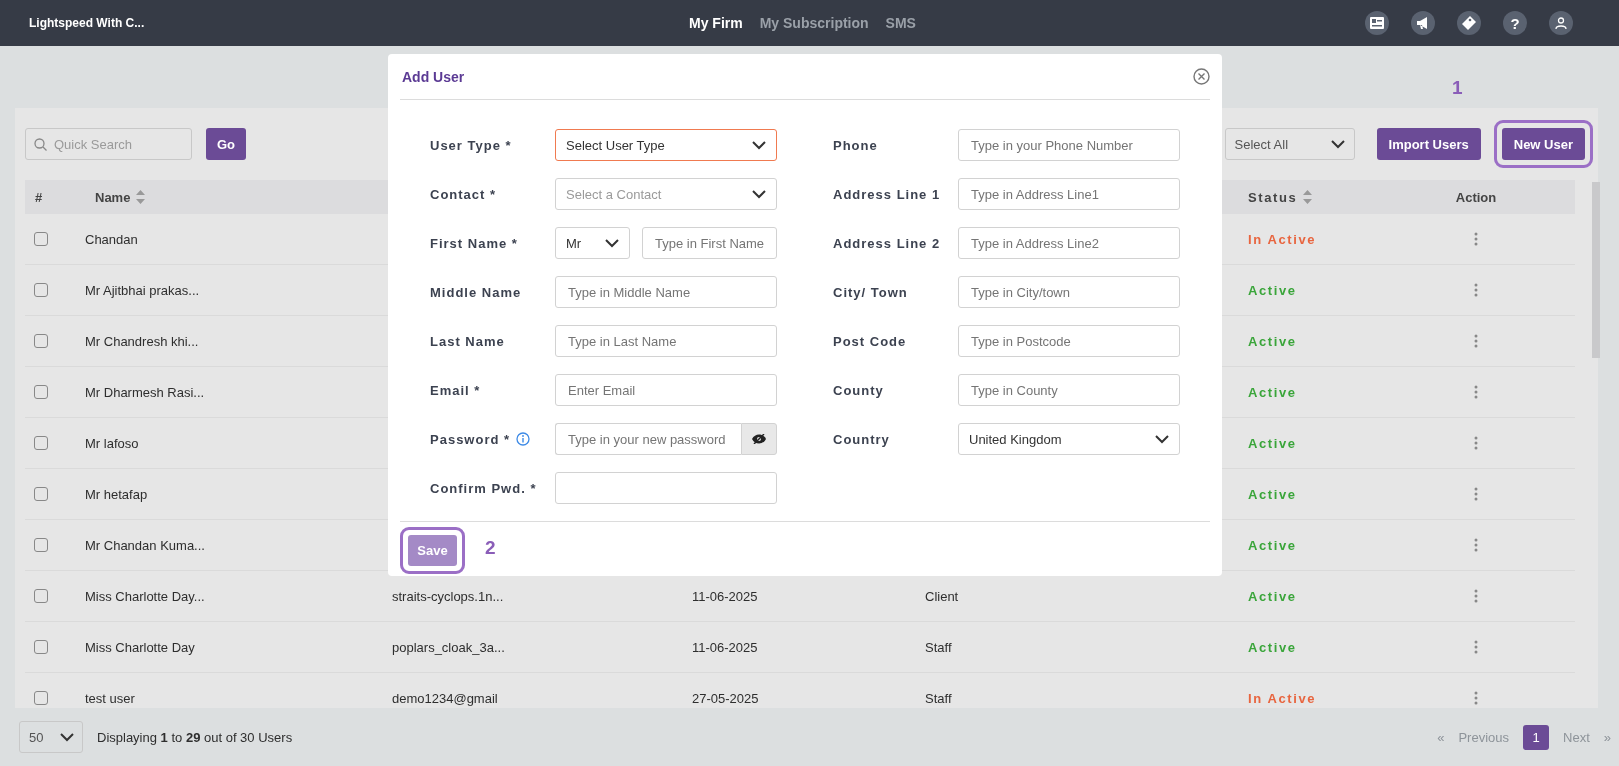 The image size is (1619, 766). Describe the element at coordinates (40, 144) in the screenshot. I see `search-icon` at that location.